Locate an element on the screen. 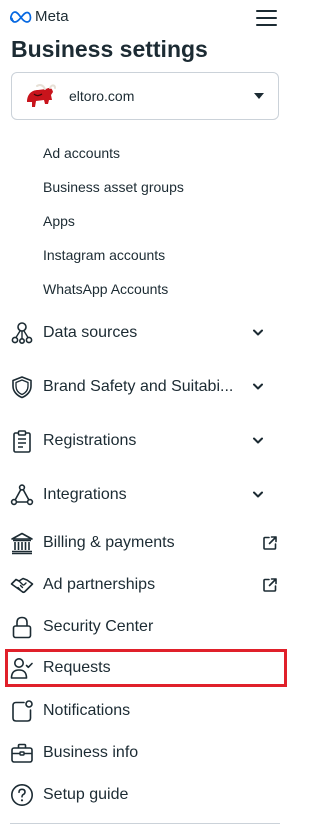 The image size is (320, 829). subitem-whatsapp-accounts: WhatsApp Accounts is located at coordinates (105, 289).